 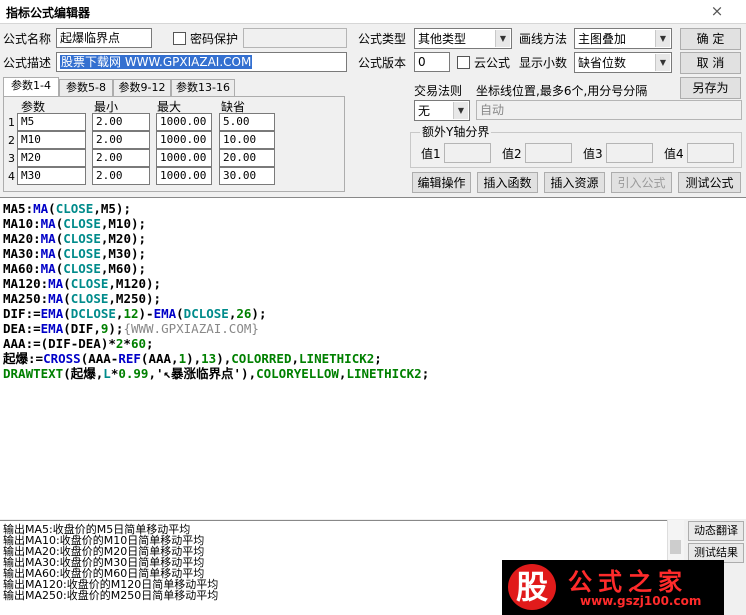 I want to click on param-name-input: M20, so click(x=51, y=158).